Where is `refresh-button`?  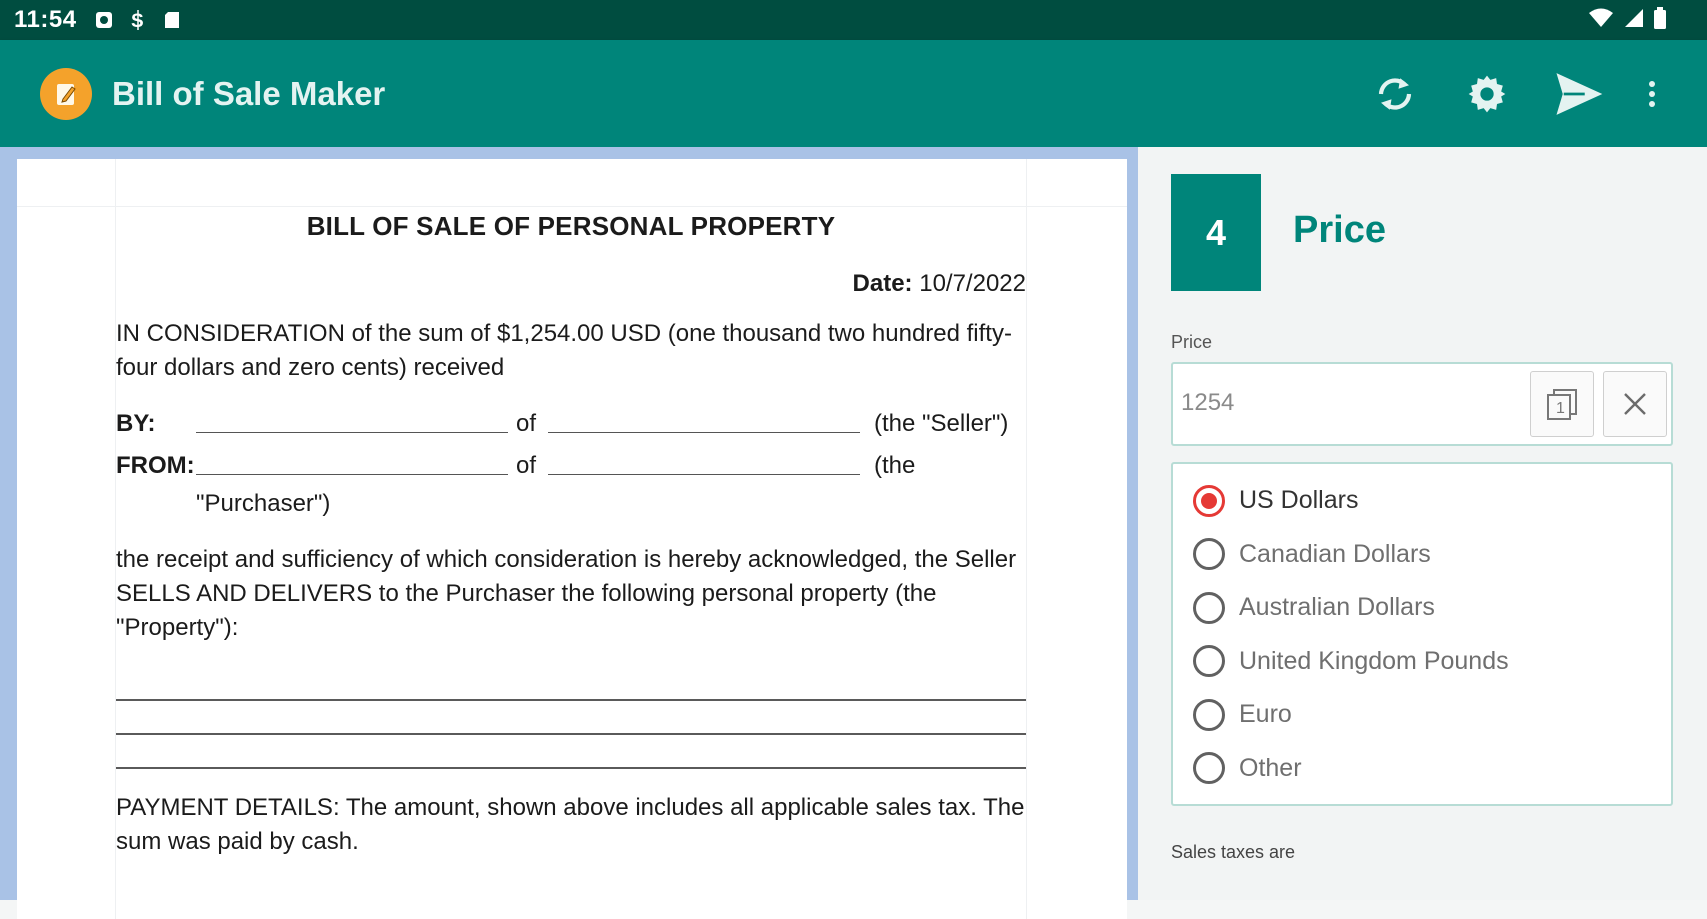
refresh-button is located at coordinates (1395, 94).